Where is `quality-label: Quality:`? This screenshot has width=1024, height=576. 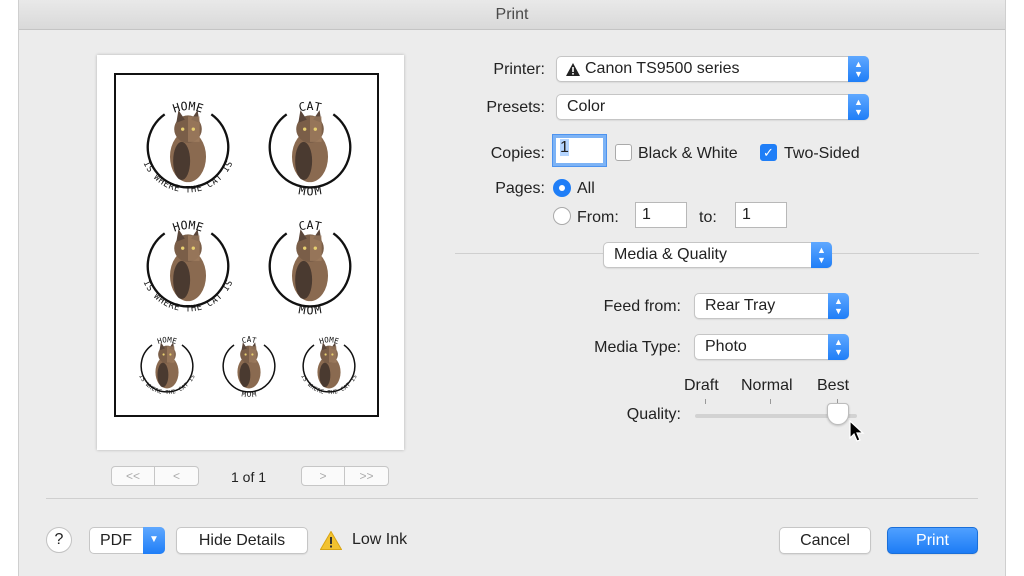 quality-label: Quality: is located at coordinates (653, 414).